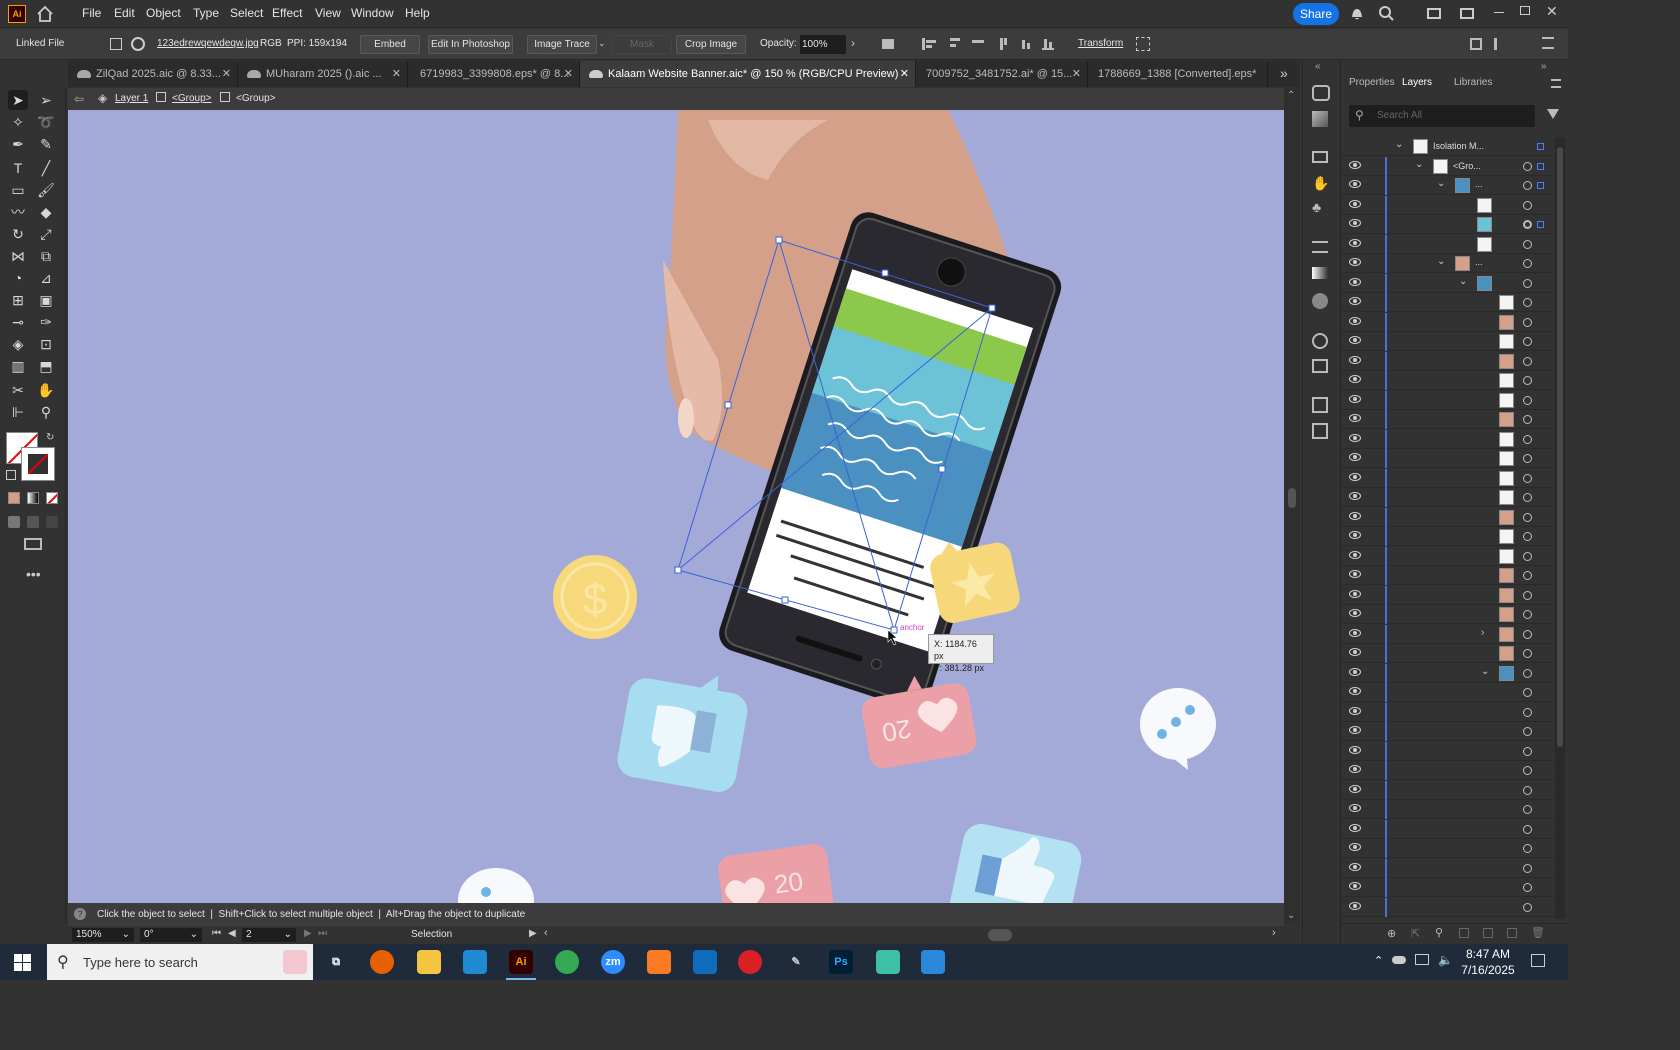 The image size is (1680, 1050). I want to click on symbols-icon: ♣, so click(1316, 207).